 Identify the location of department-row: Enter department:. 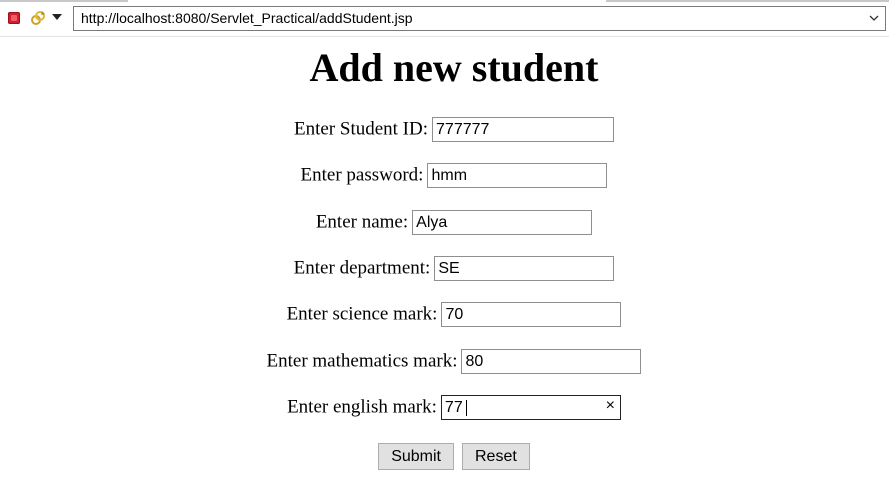
(444, 268).